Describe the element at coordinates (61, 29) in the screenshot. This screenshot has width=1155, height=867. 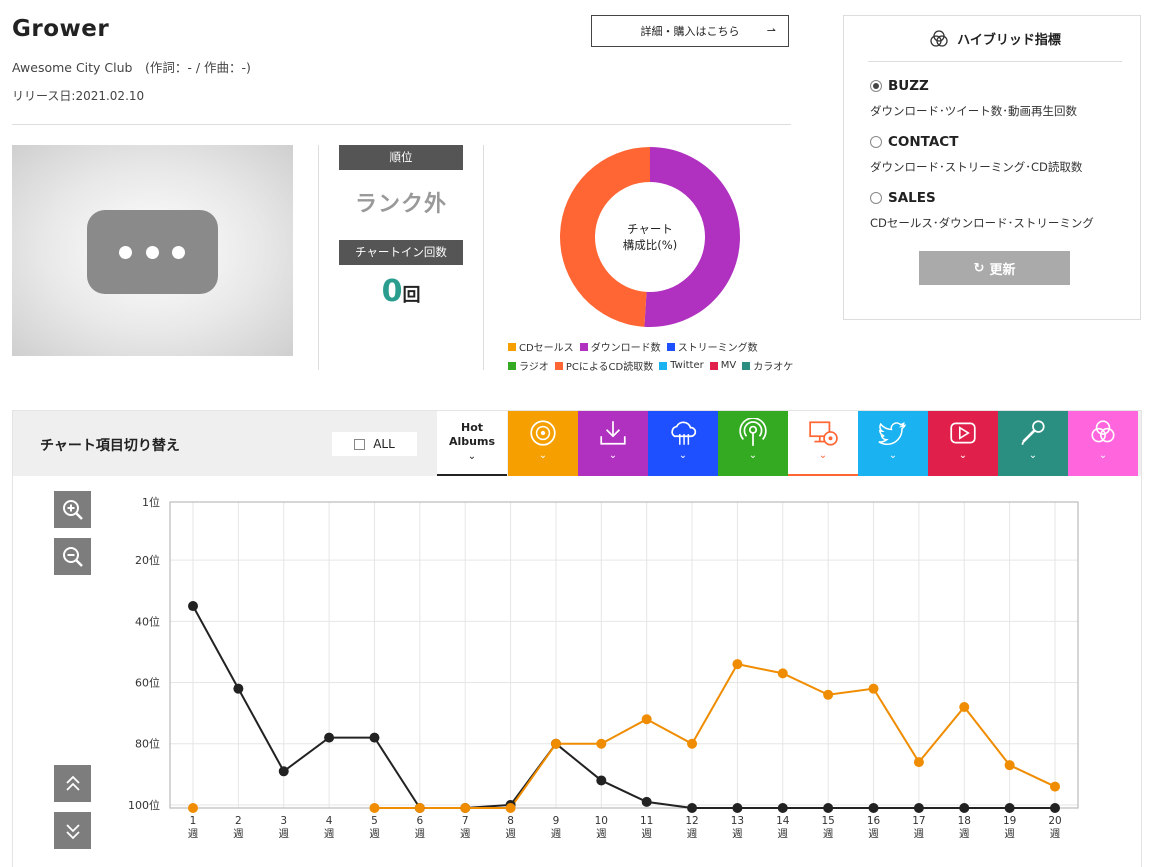
I see `song-title: Grower` at that location.